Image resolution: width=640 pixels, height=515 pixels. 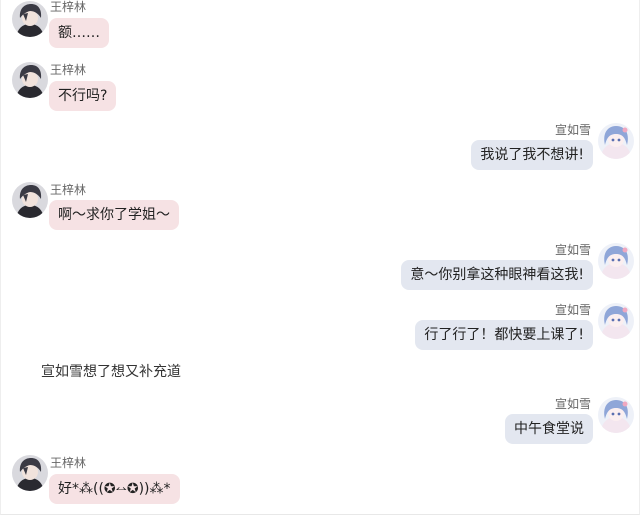 What do you see at coordinates (114, 215) in the screenshot?
I see `message-bubble: 啊～求你了学姐～` at bounding box center [114, 215].